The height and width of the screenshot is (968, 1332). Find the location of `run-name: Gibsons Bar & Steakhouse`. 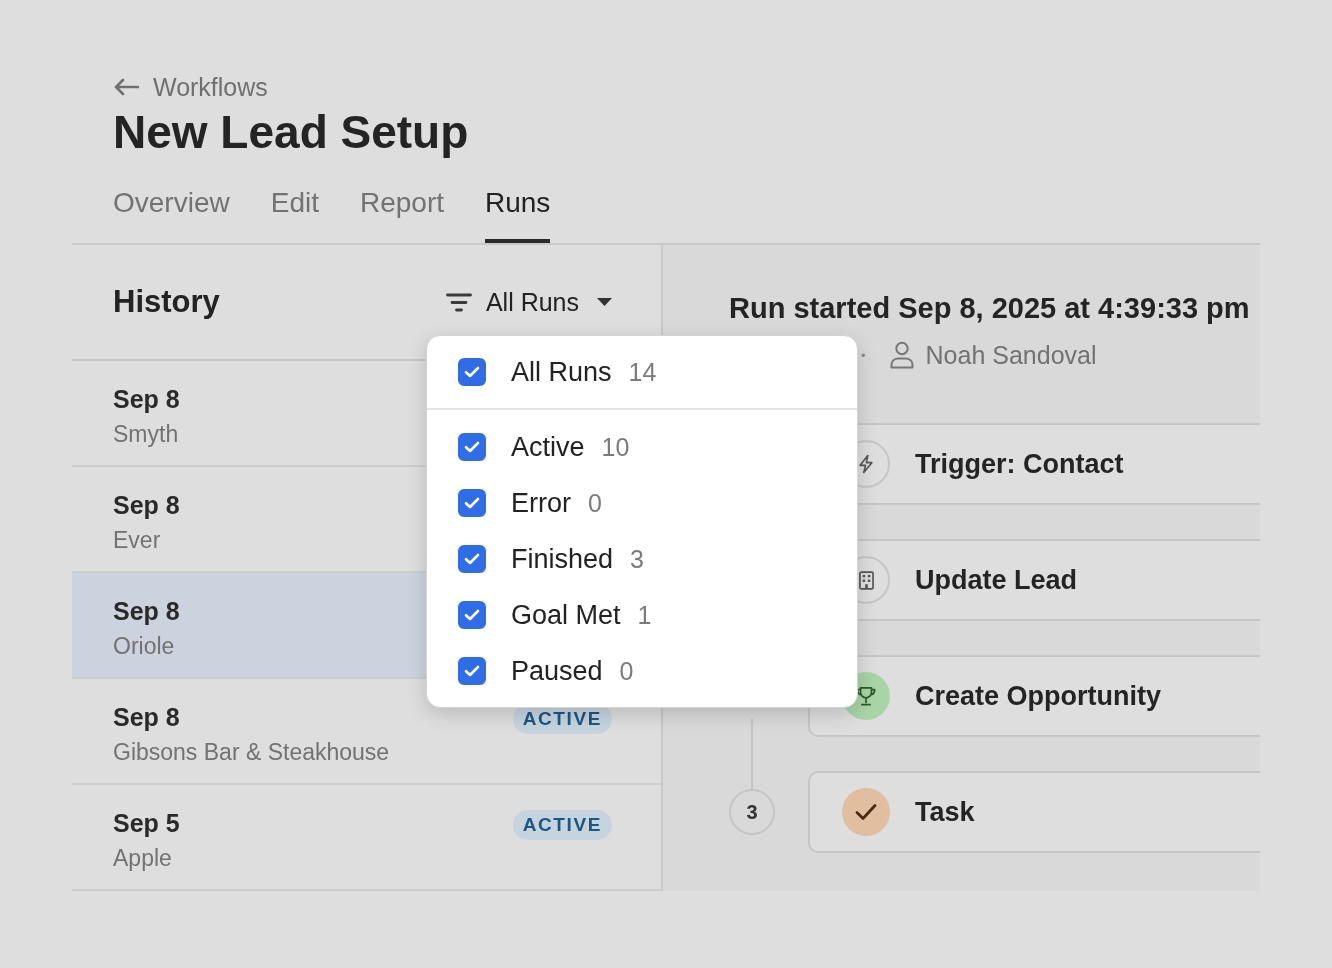

run-name: Gibsons Bar & Steakhouse is located at coordinates (251, 752).